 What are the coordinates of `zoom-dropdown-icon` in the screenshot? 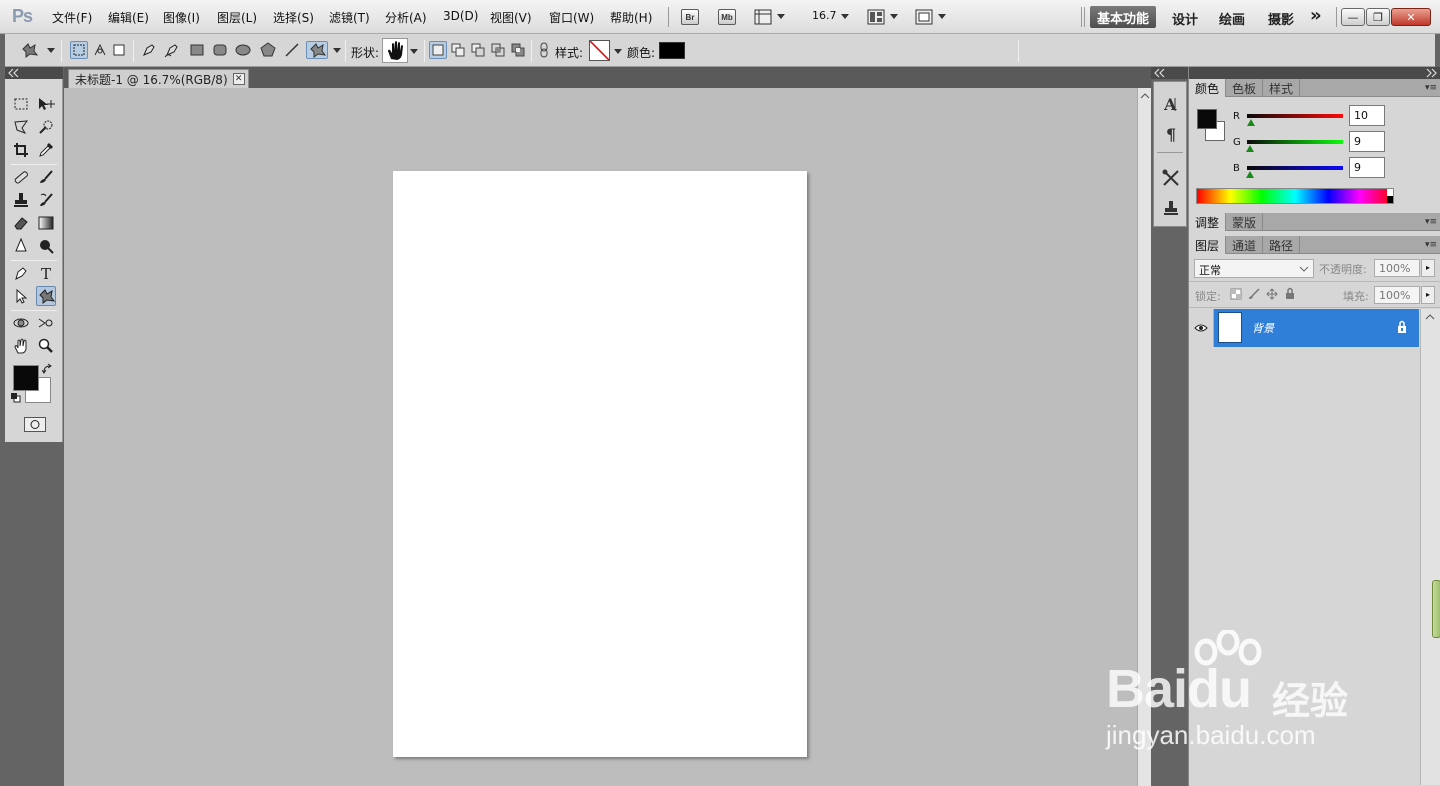 It's located at (845, 16).